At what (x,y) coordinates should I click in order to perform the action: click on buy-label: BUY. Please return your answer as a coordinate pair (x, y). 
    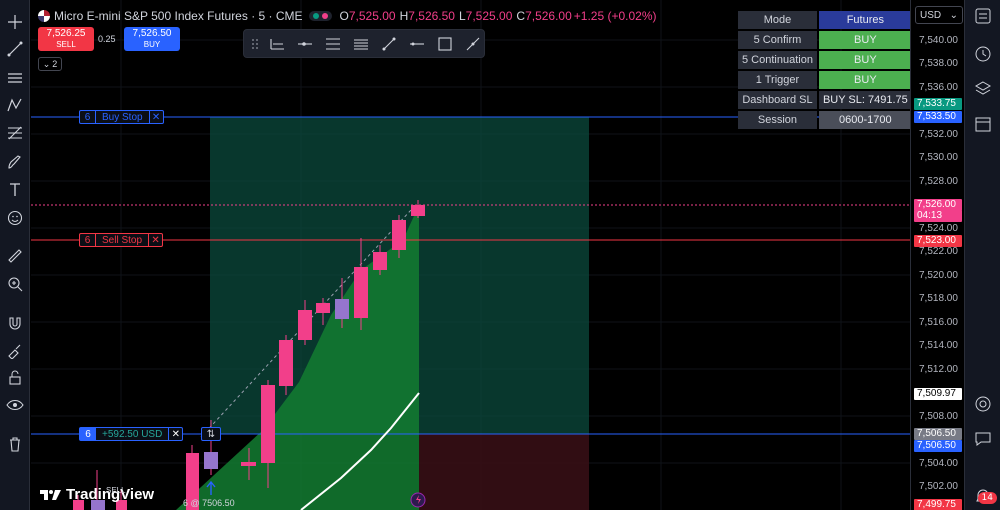
    Looking at the image, I should click on (152, 44).